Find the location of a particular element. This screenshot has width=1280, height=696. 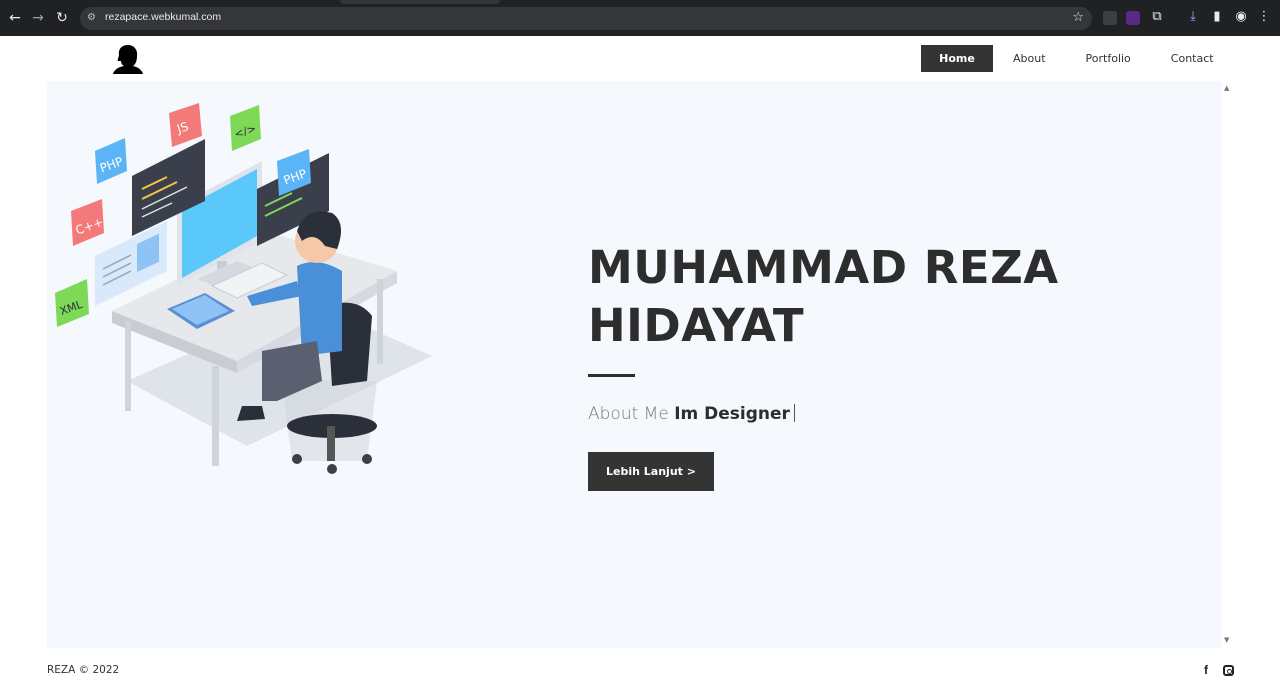

instagram-icon is located at coordinates (1228, 670).